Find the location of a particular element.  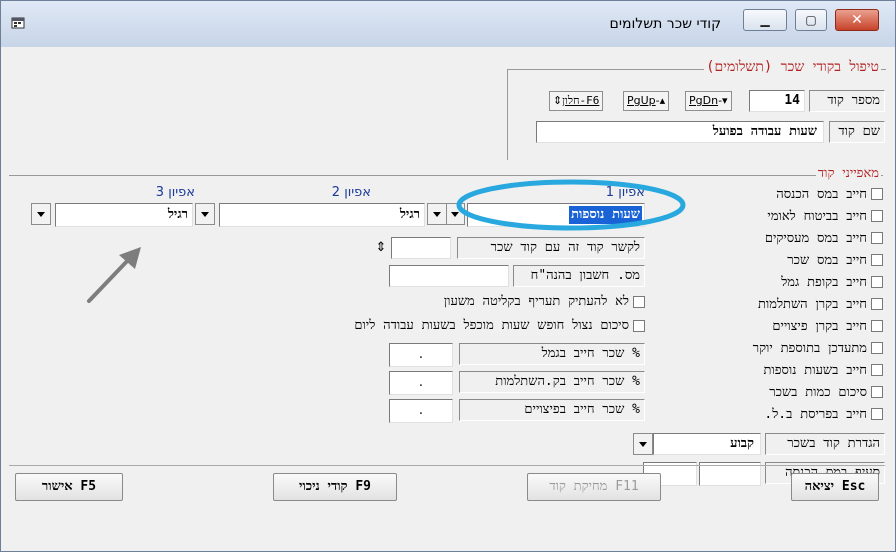

pgup-button: PgUp-▴ is located at coordinates (646, 101).